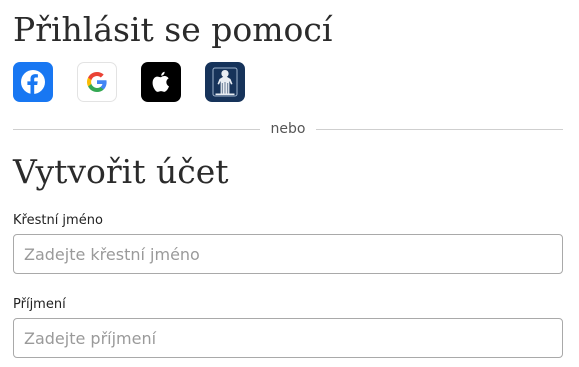 This screenshot has height=367, width=579. I want to click on apple-login-button, so click(161, 82).